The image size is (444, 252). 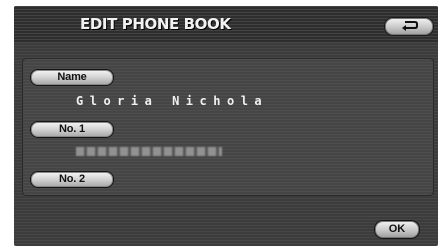 What do you see at coordinates (72, 77) in the screenshot?
I see `name-field-button: Name` at bounding box center [72, 77].